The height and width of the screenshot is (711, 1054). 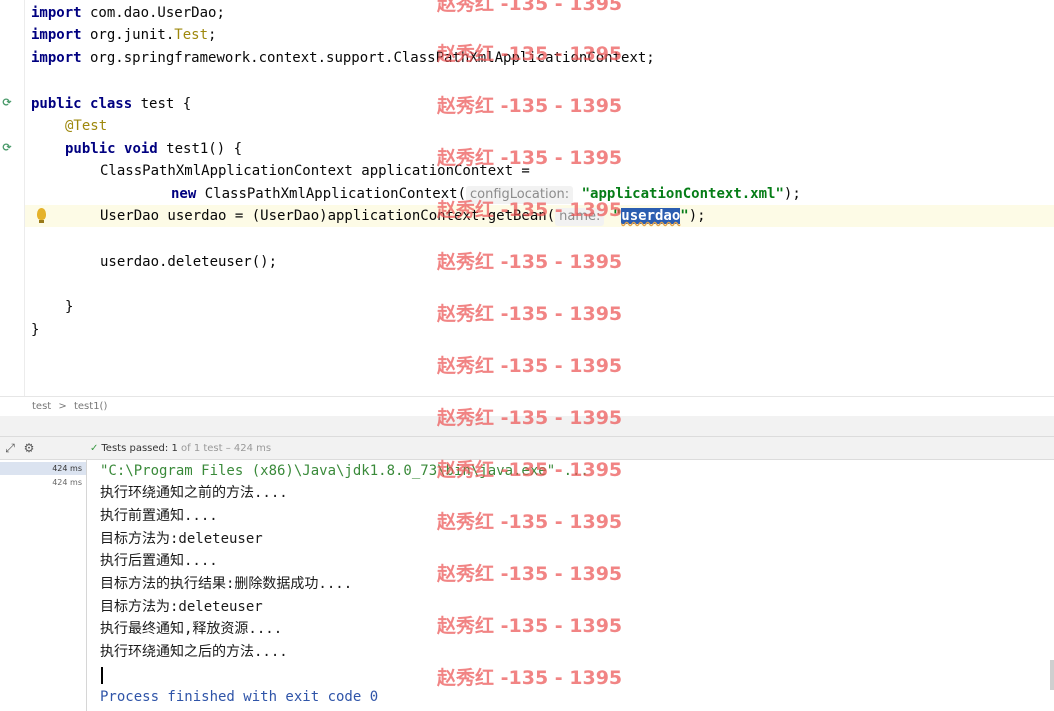 I want to click on string-literal: ", so click(x=684, y=216).